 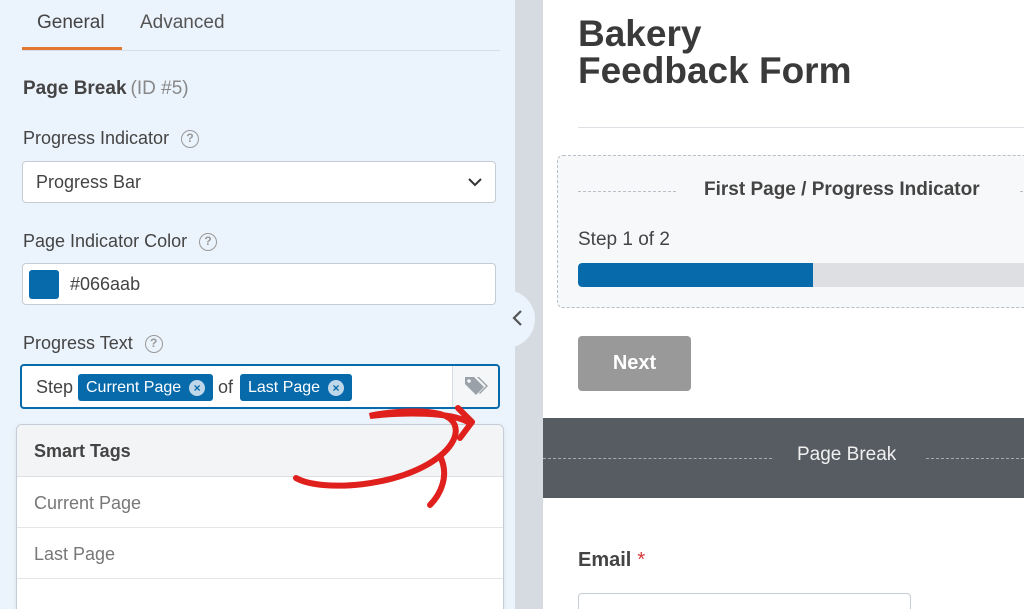 What do you see at coordinates (715, 70) in the screenshot?
I see `form-title-line2: Feedback Form` at bounding box center [715, 70].